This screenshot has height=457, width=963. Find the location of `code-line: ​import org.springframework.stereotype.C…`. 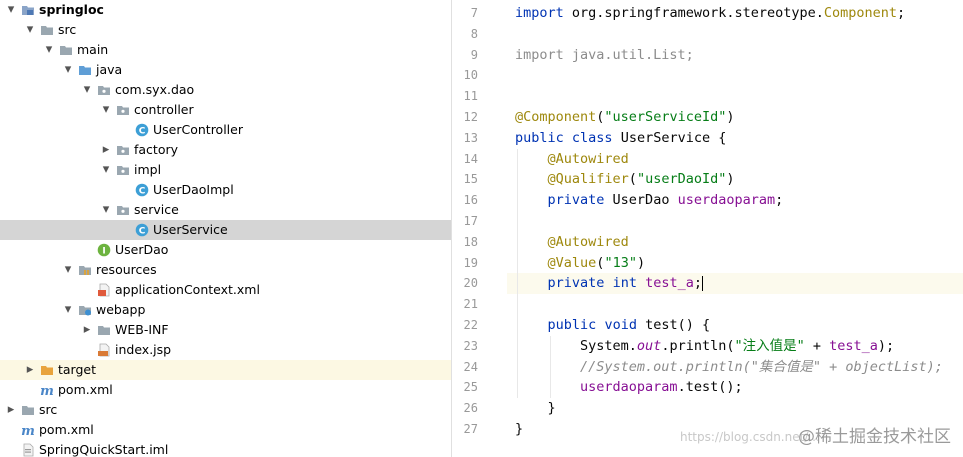

code-line: ​import org.springframework.stereotype.C… is located at coordinates (735, 13).